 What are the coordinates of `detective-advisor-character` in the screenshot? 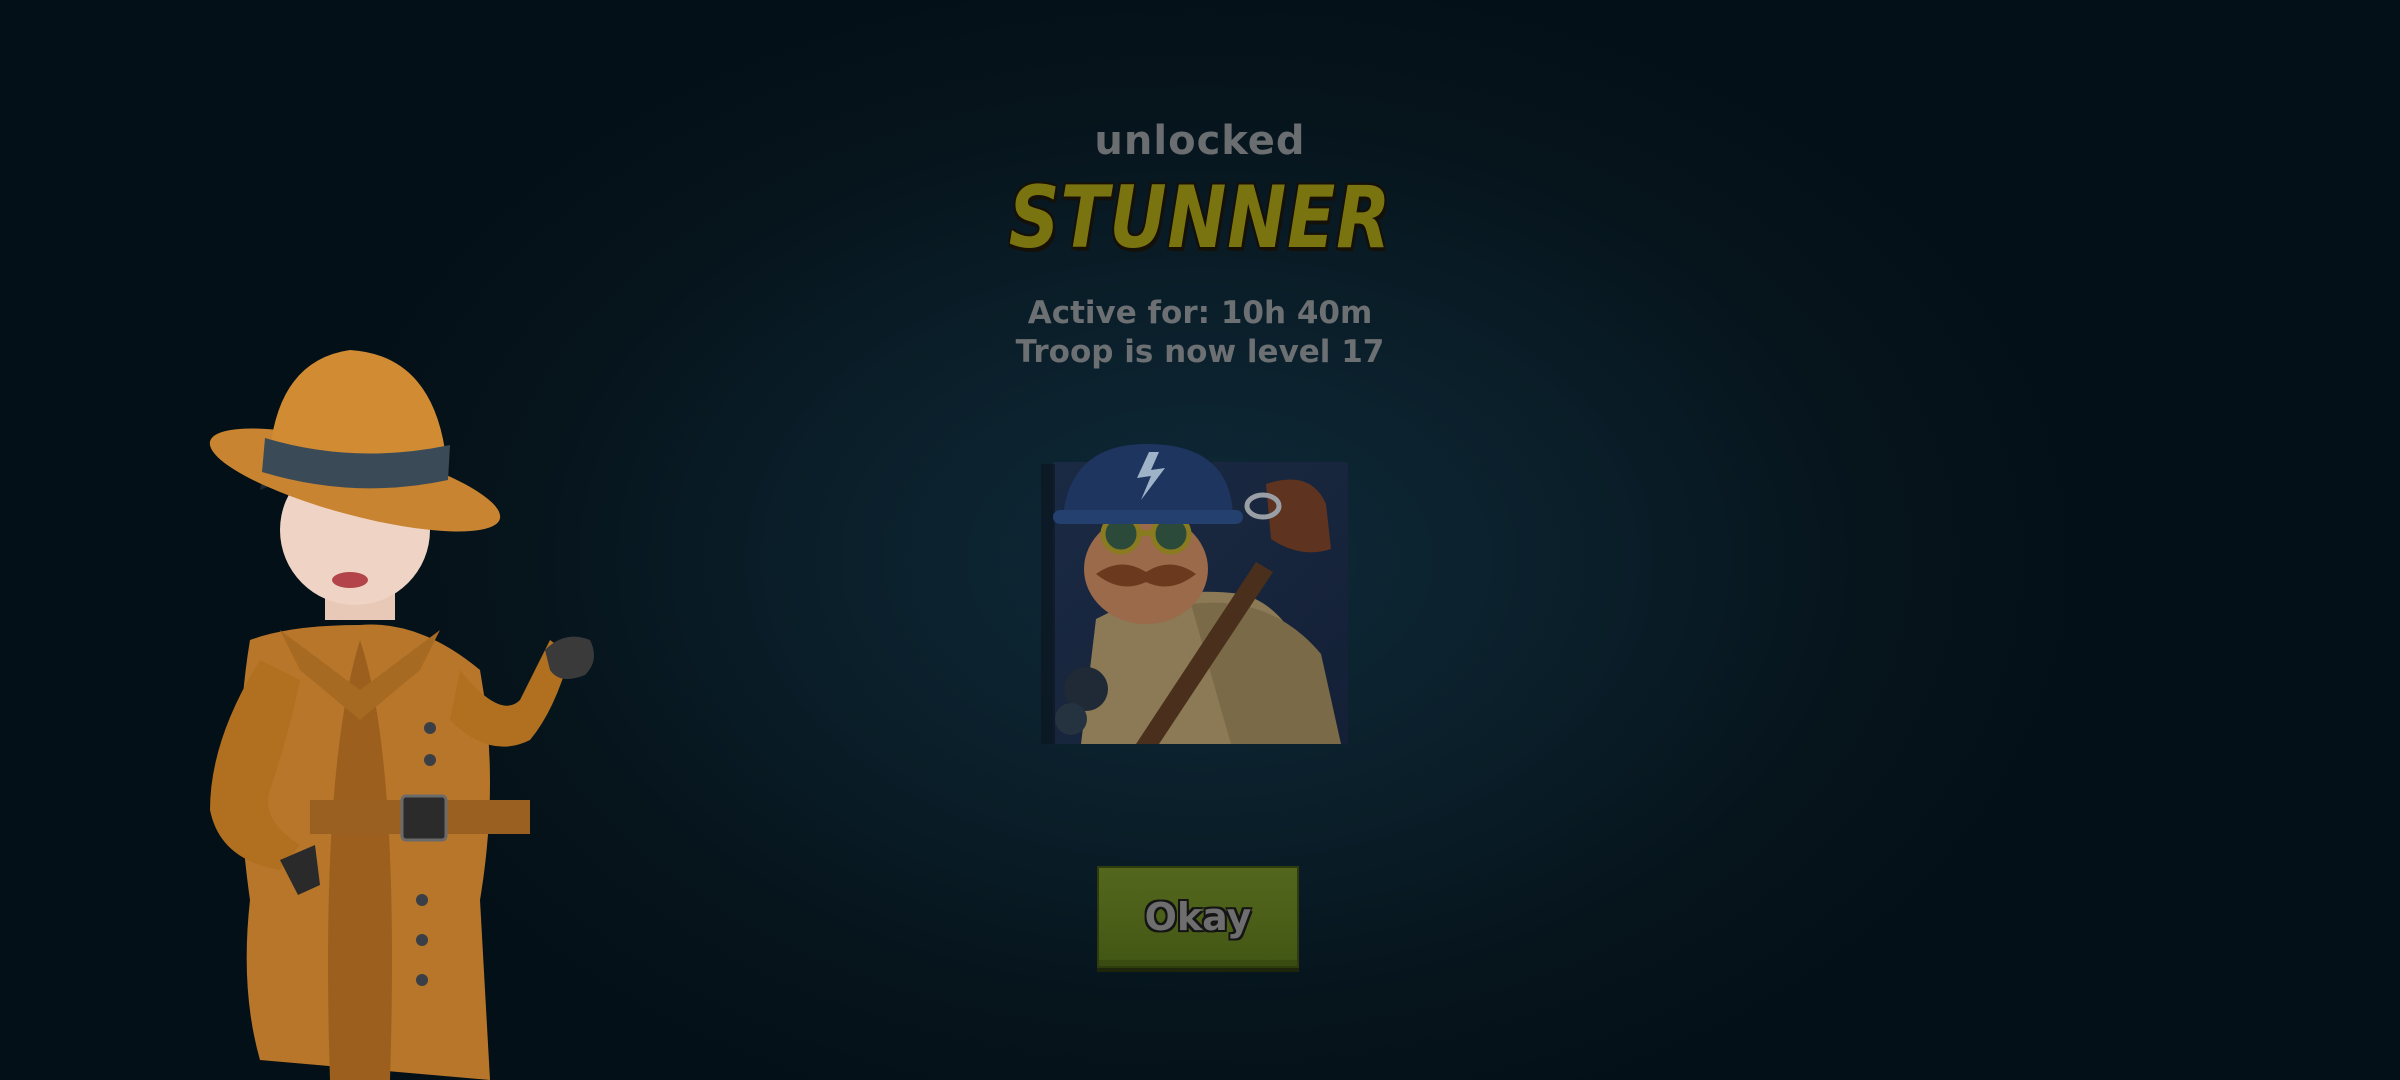 It's located at (400, 710).